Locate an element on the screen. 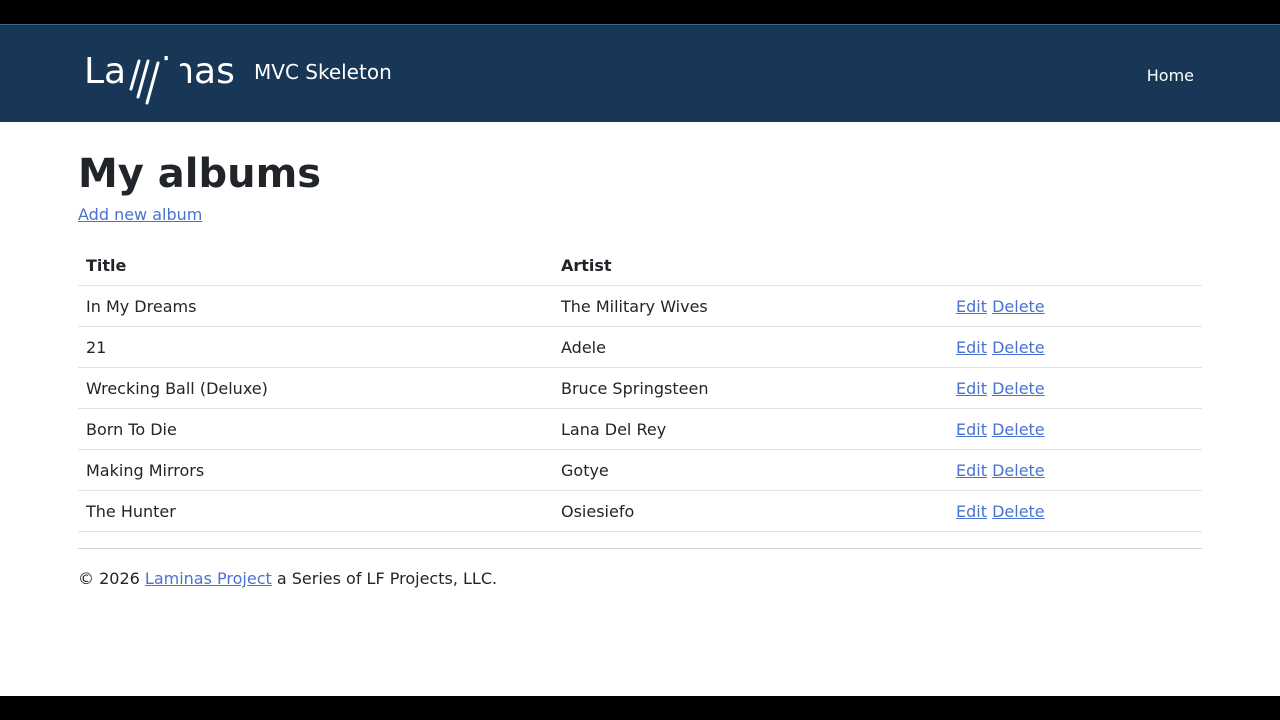 The width and height of the screenshot is (1280, 720). column-header-title: Title is located at coordinates (315, 265).